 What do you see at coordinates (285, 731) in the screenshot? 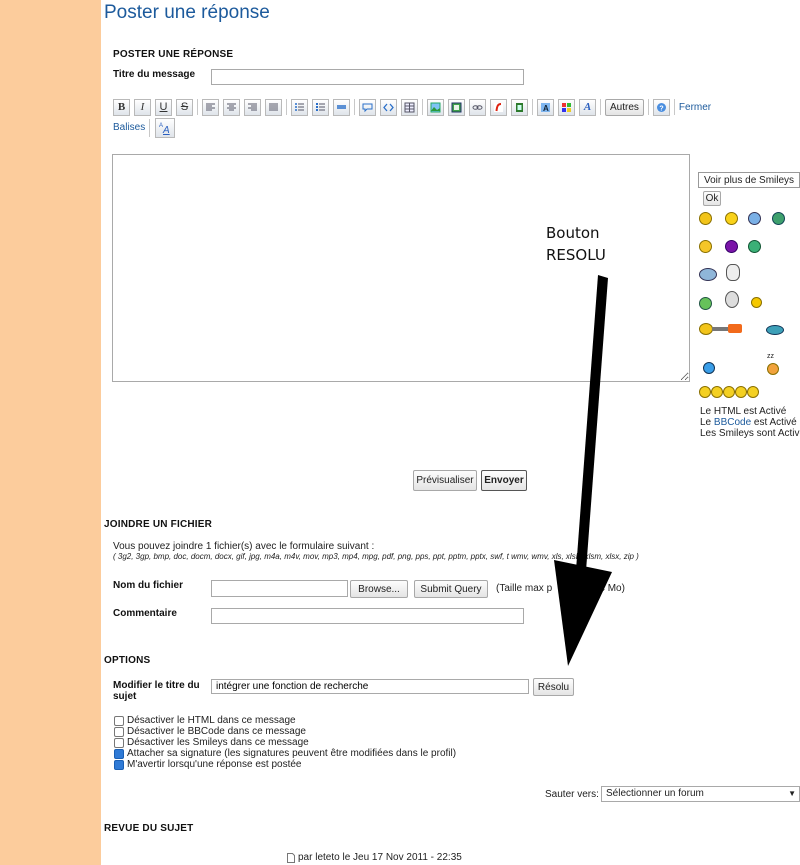
I see `option-disable-bbcode: Désactiver le BBCode dans ce message` at bounding box center [285, 731].